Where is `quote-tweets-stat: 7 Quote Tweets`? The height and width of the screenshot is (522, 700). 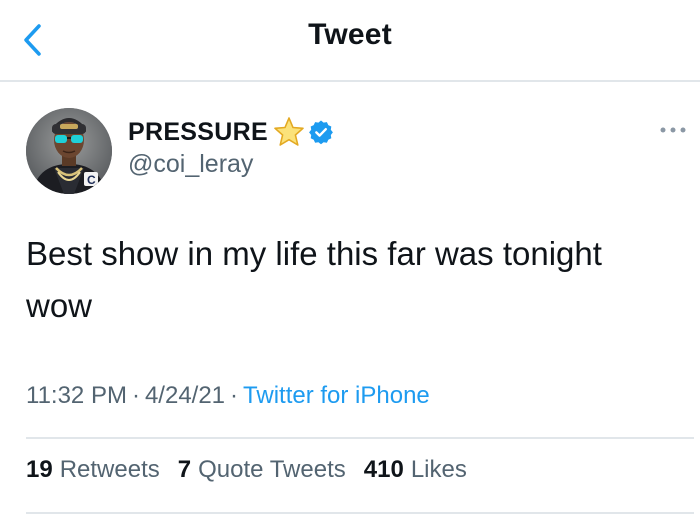 quote-tweets-stat: 7 Quote Tweets is located at coordinates (262, 470).